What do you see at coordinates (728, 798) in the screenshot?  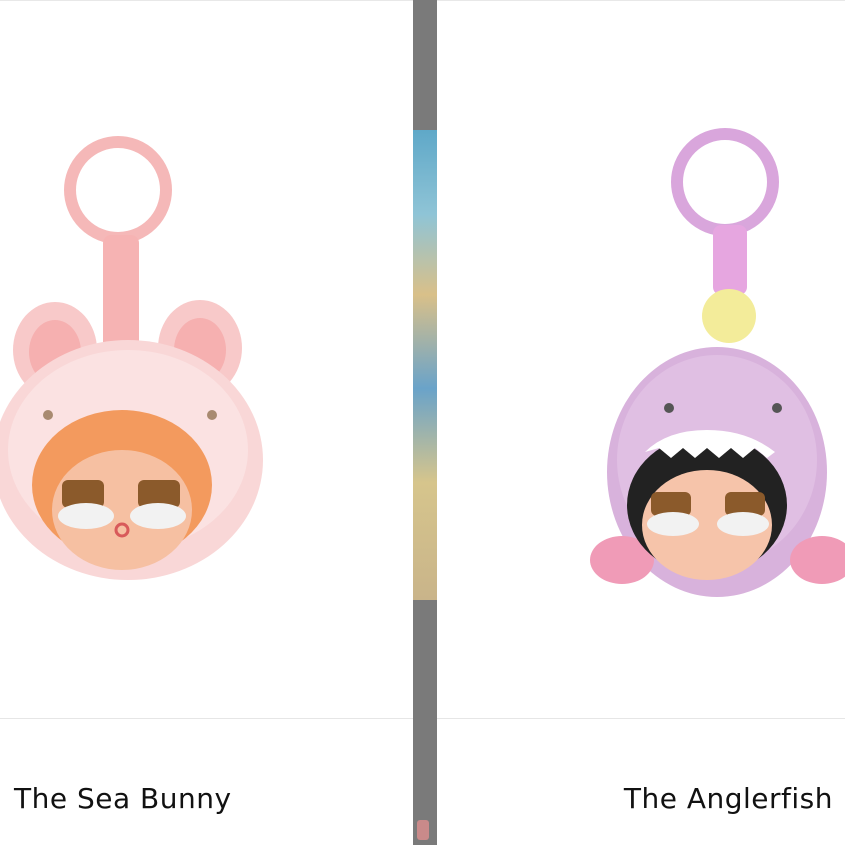 I see `product-title: The Anglerfish` at bounding box center [728, 798].